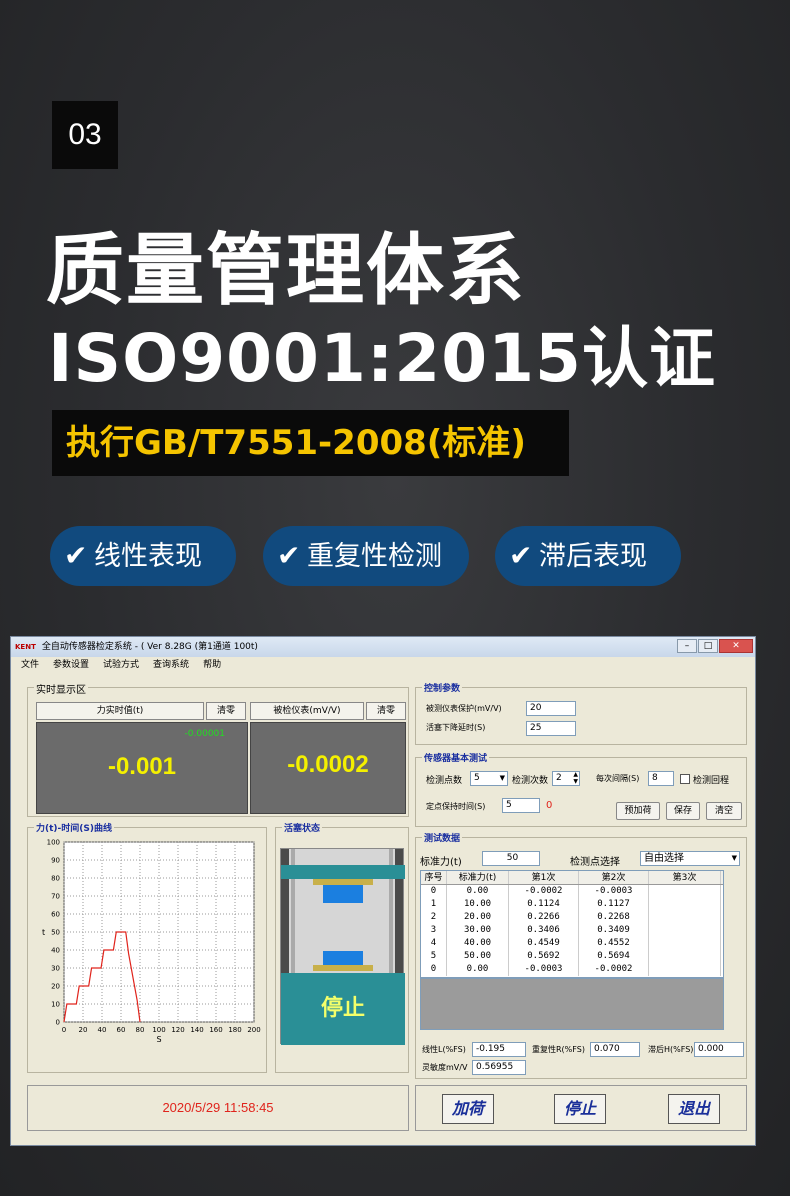 Image resolution: width=790 pixels, height=1196 pixels. What do you see at coordinates (343, 1009) in the screenshot?
I see `piston-status: 停止` at bounding box center [343, 1009].